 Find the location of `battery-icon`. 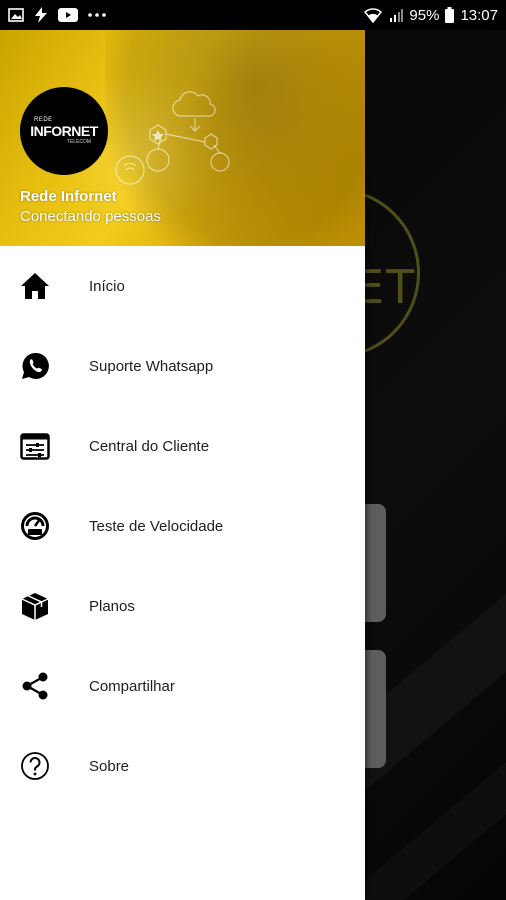

battery-icon is located at coordinates (450, 15).